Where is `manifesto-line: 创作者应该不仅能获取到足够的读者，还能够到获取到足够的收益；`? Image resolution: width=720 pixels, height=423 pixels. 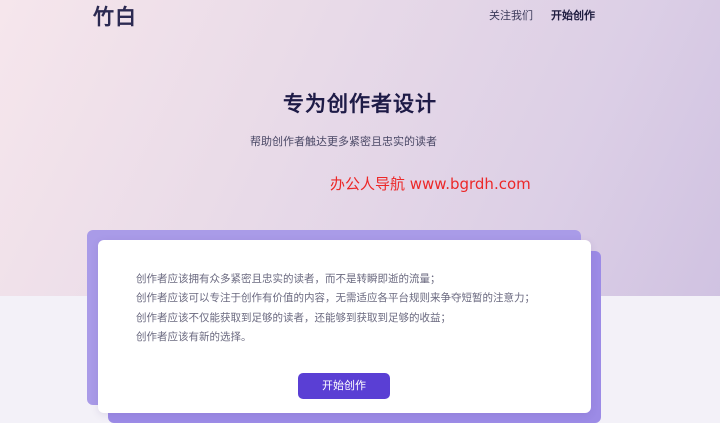 manifesto-line: 创作者应该不仅能获取到足够的读者，还能够到获取到足够的收益； is located at coordinates (293, 317).